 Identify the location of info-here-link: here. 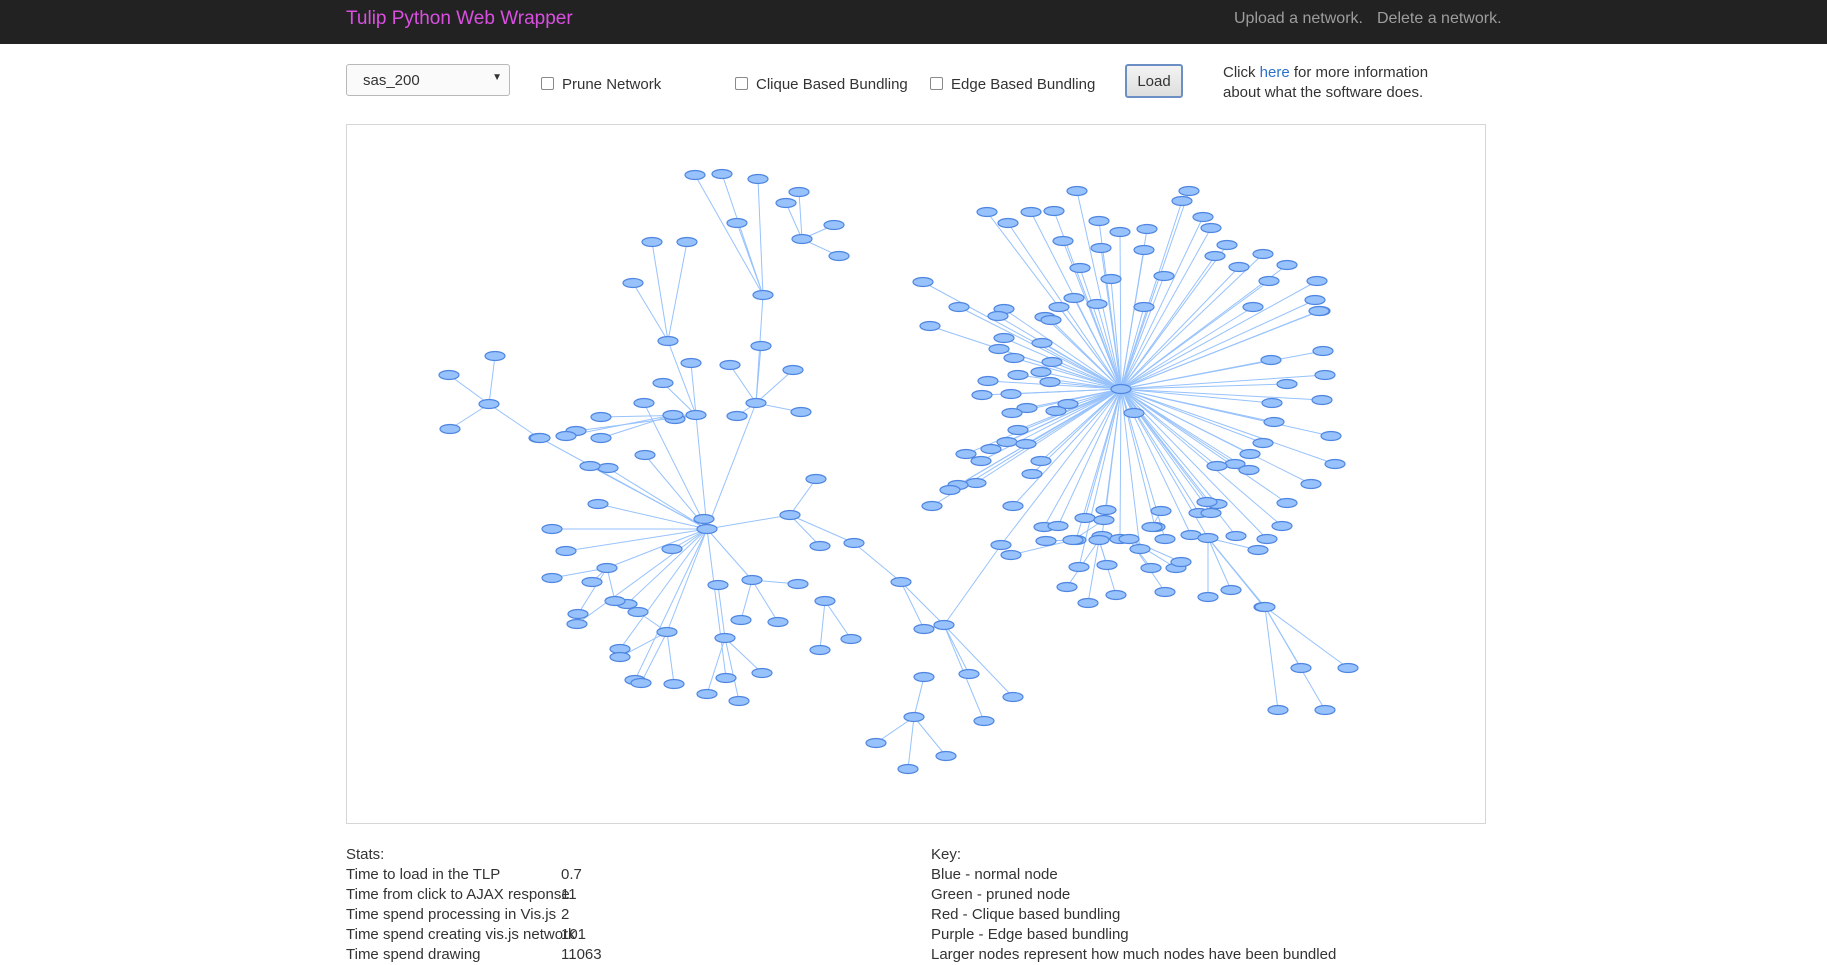
(1275, 72).